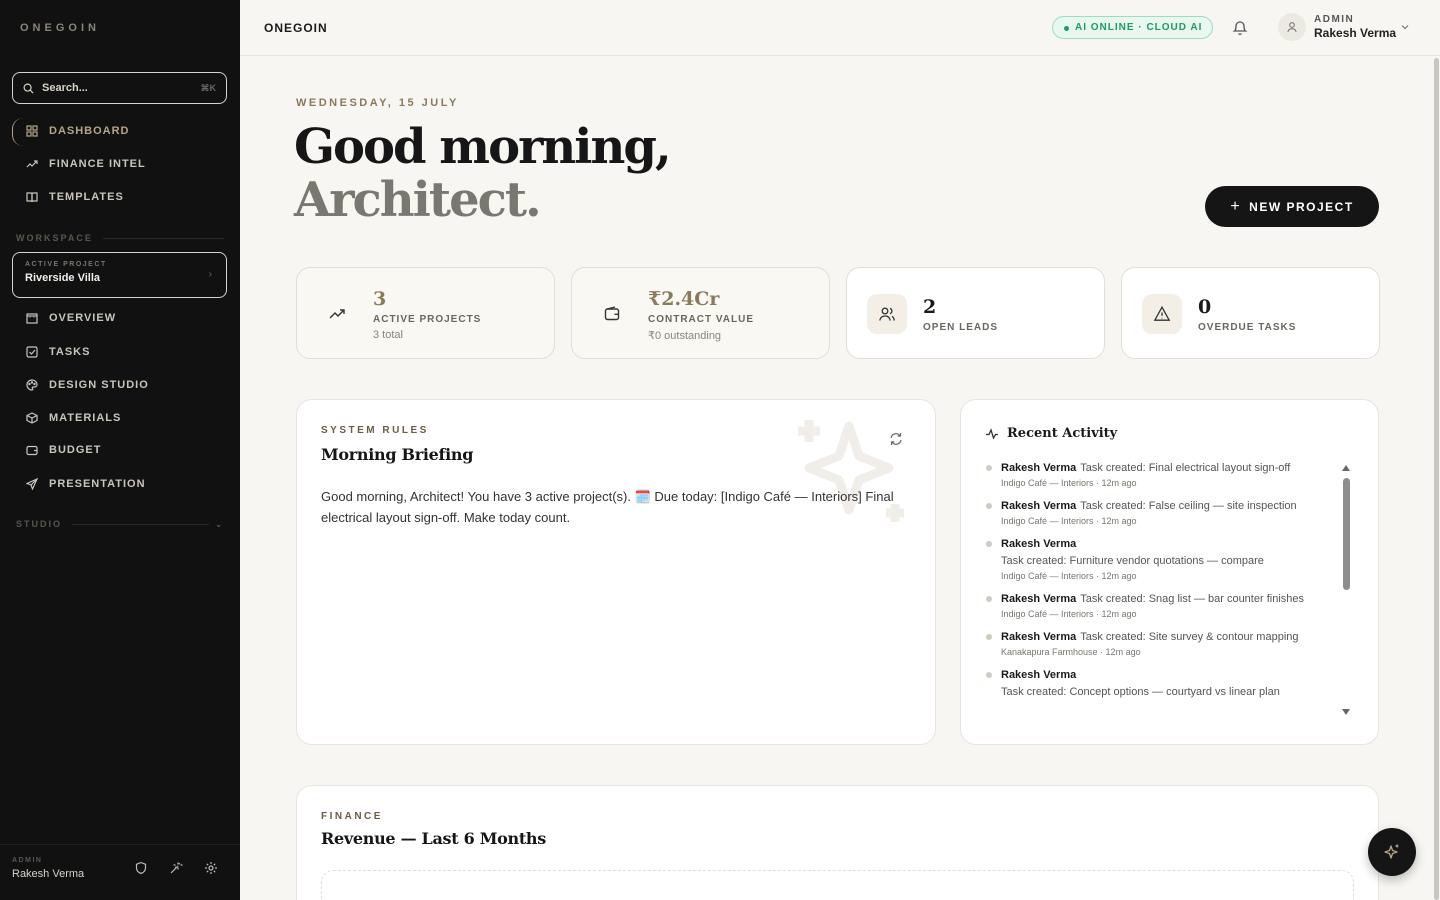 Image resolution: width=1440 pixels, height=900 pixels. I want to click on send-icon, so click(32, 484).